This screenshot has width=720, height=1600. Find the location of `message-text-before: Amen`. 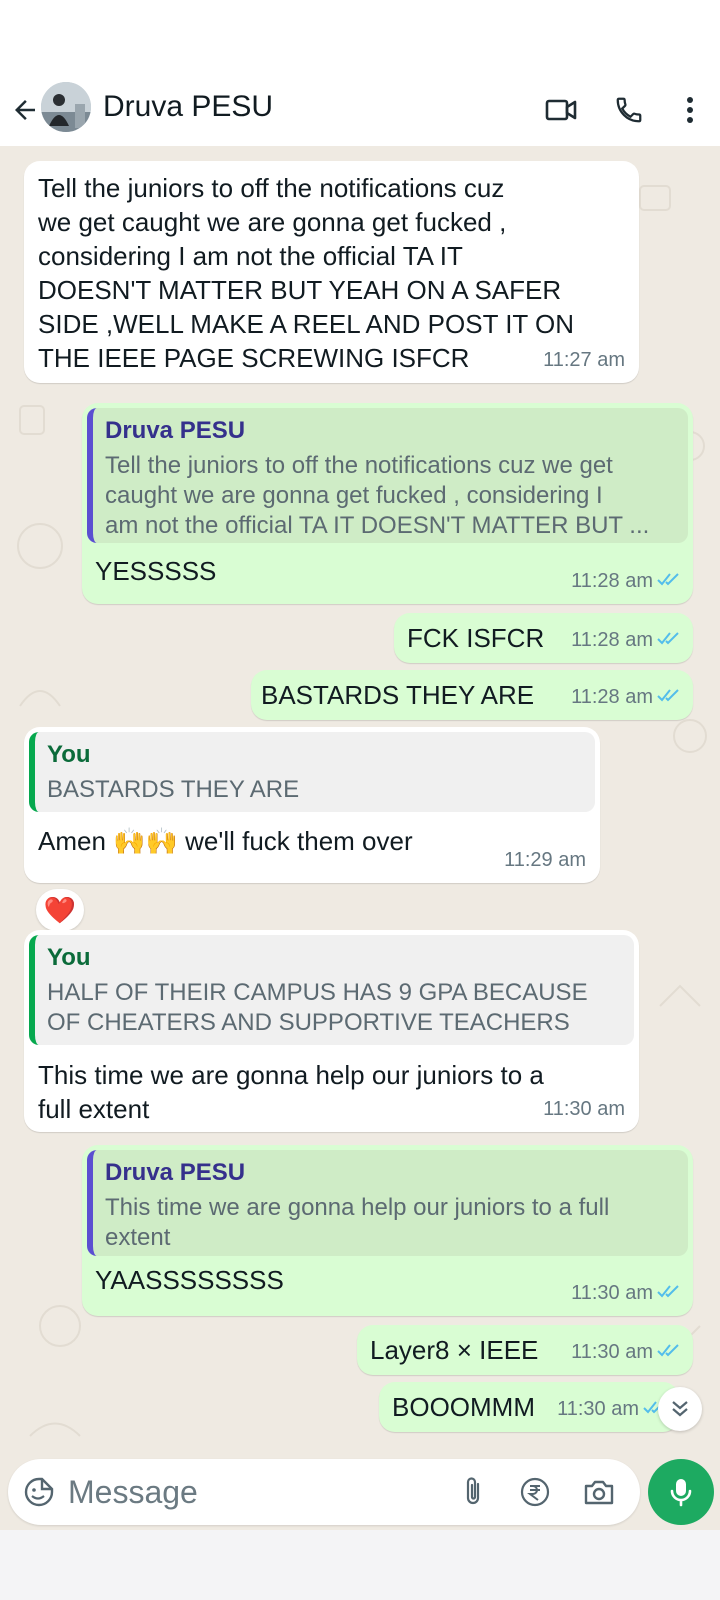

message-text-before: Amen is located at coordinates (76, 841).